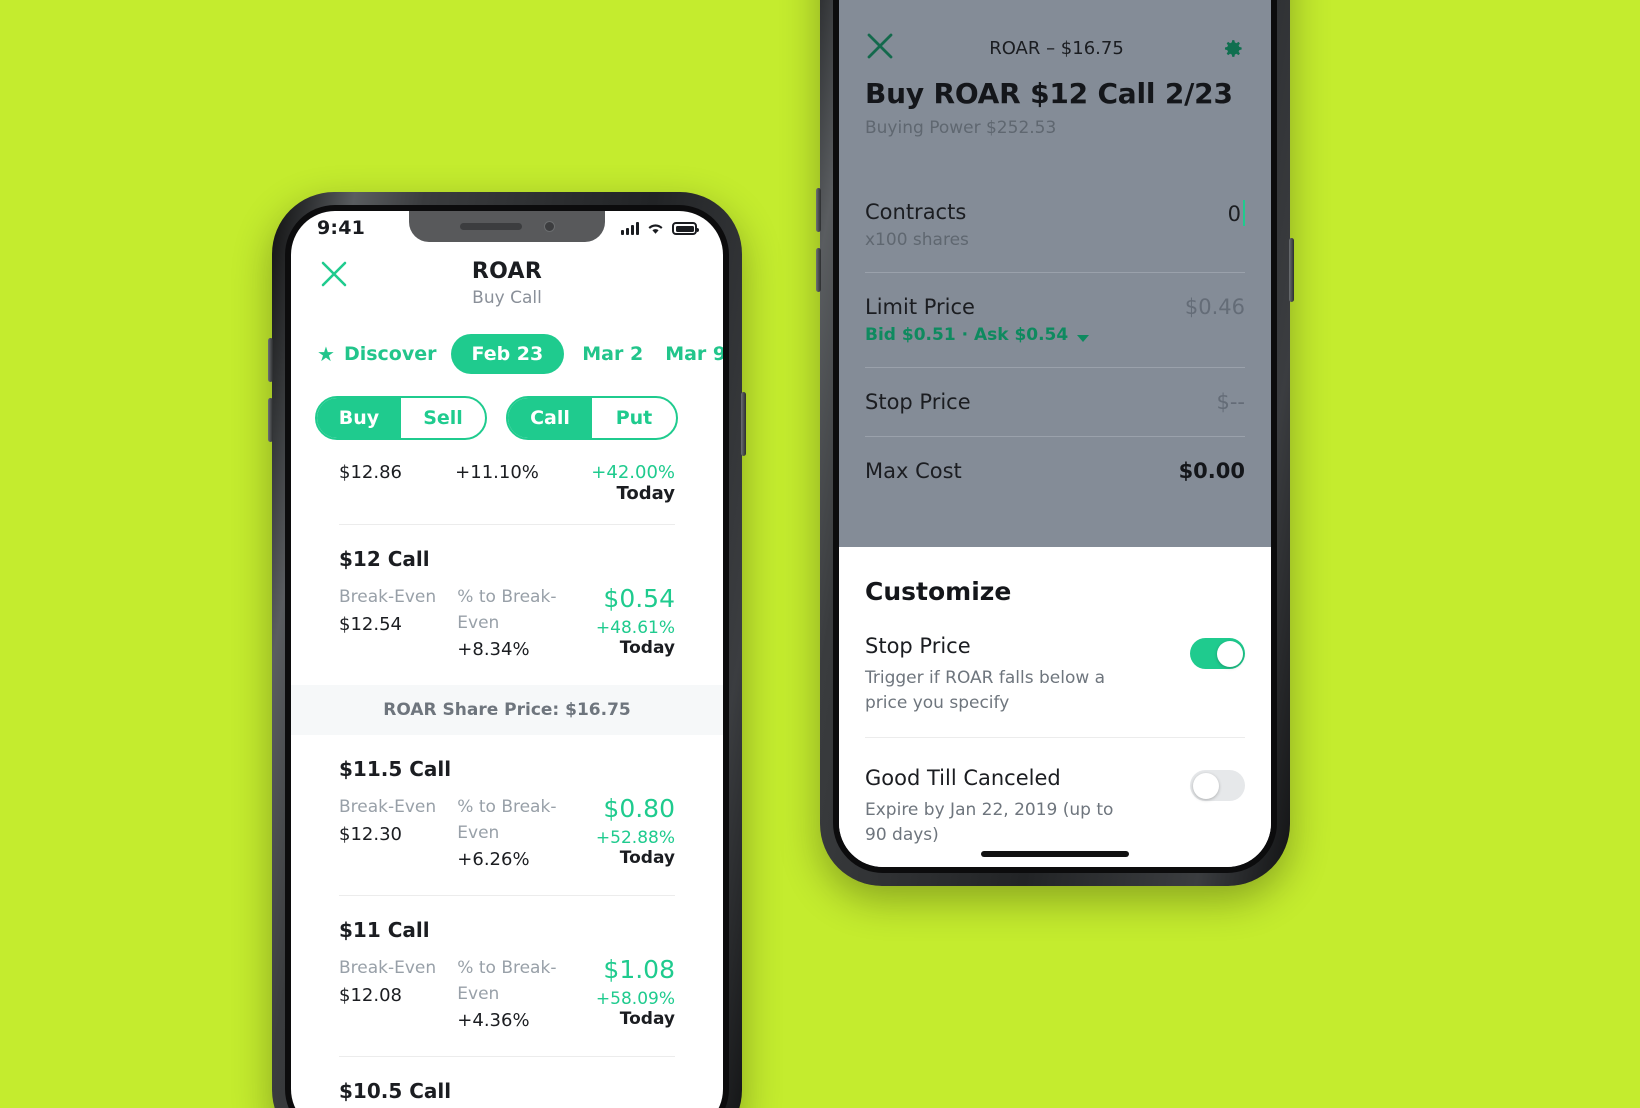 Image resolution: width=1640 pixels, height=1108 pixels. I want to click on quote-today-pct: +42.00%, so click(633, 472).